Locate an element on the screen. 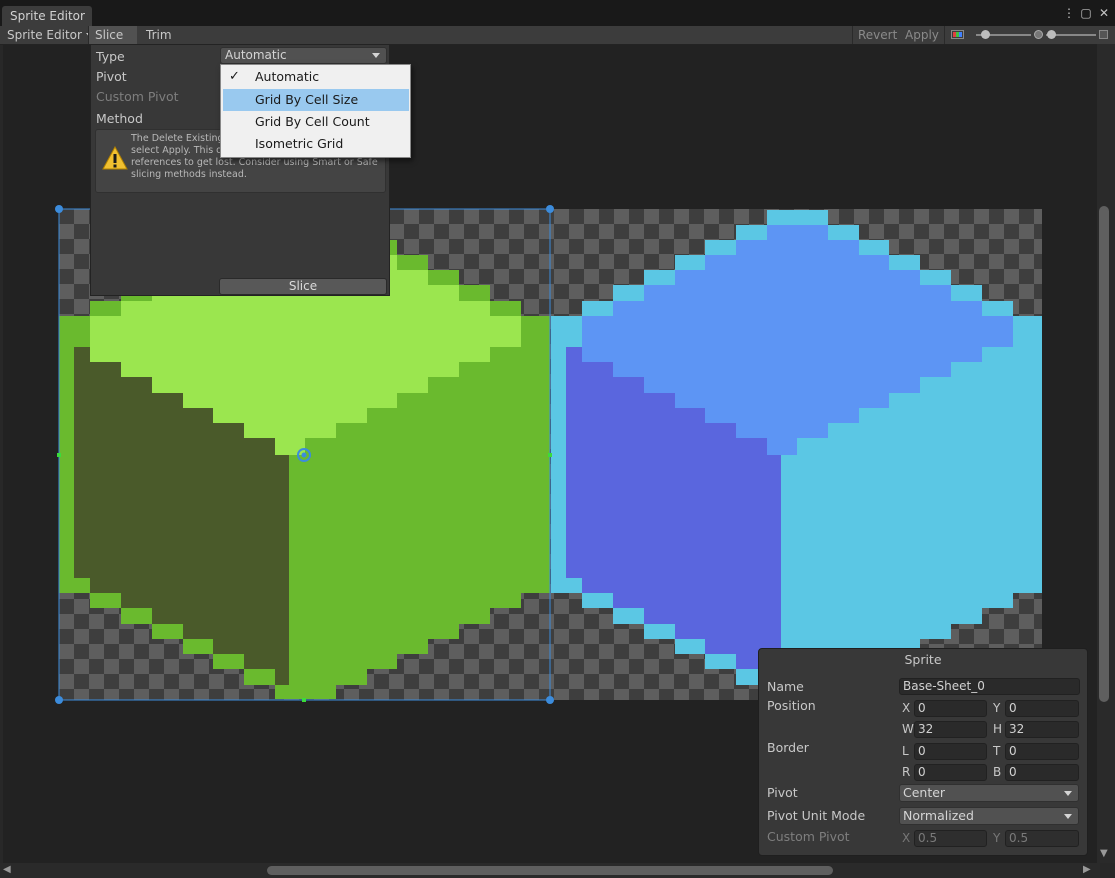  r-axis-label: R is located at coordinates (906, 772).